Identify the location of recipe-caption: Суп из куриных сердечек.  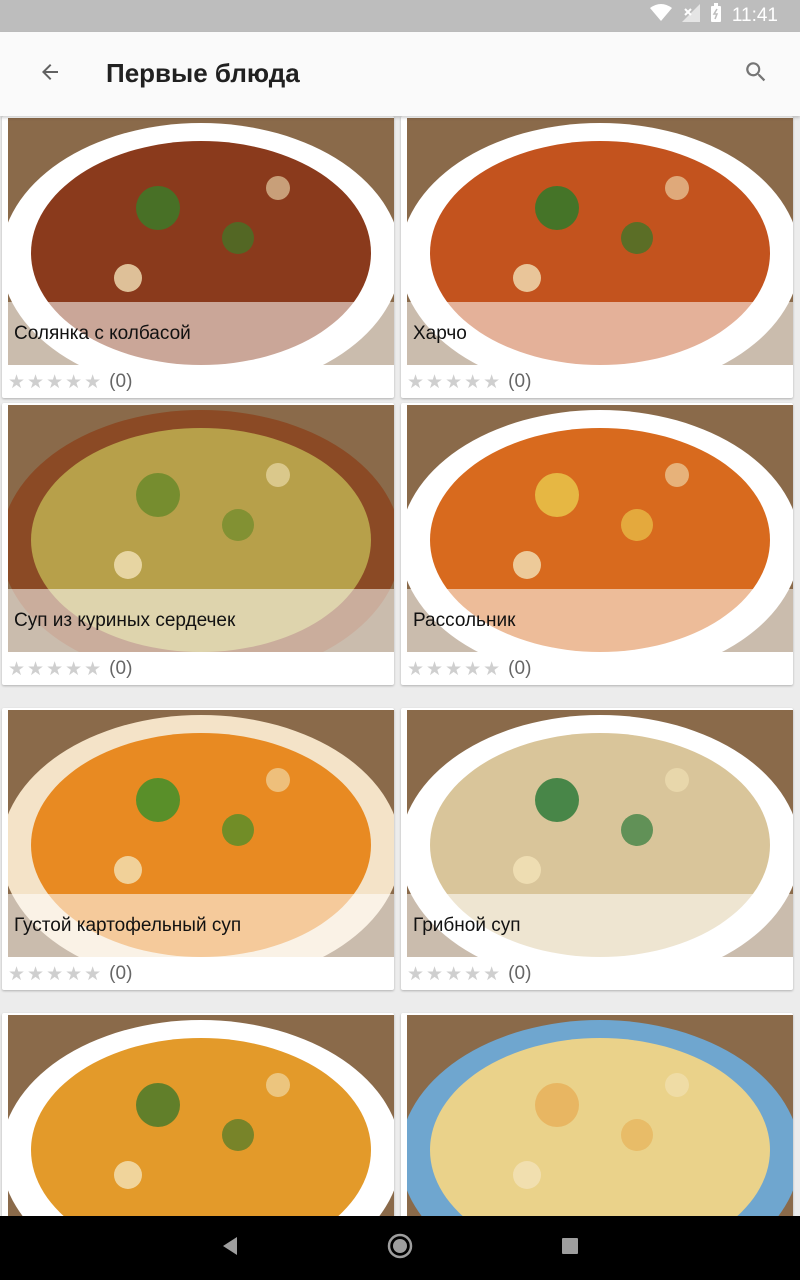
(201, 621).